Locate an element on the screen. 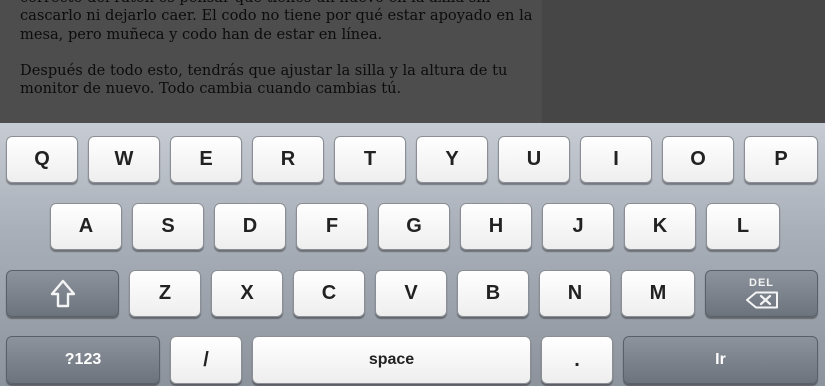  key-x: X is located at coordinates (247, 293).